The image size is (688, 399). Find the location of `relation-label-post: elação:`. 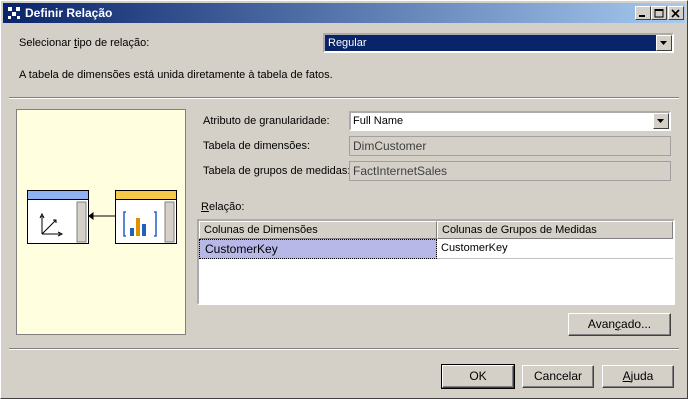

relation-label-post: elação: is located at coordinates (226, 207).